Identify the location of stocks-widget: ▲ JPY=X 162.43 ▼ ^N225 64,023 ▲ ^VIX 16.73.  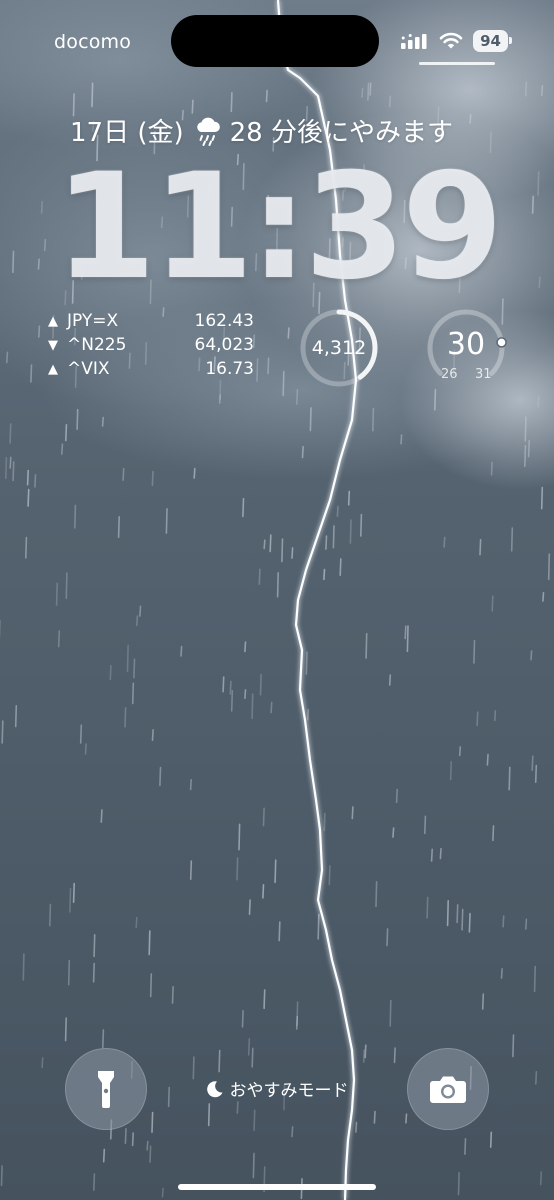
(151, 345).